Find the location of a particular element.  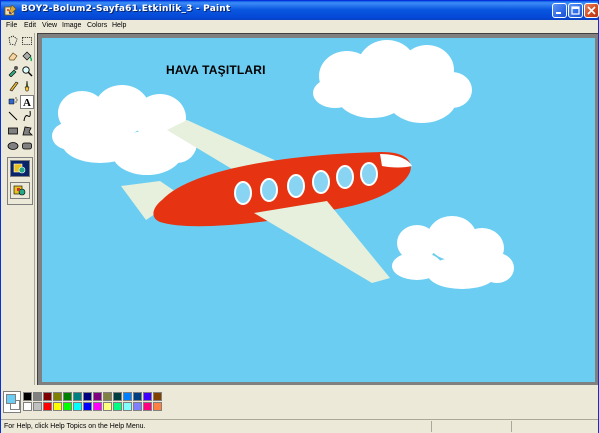

paint-app-icon is located at coordinates (10, 10).